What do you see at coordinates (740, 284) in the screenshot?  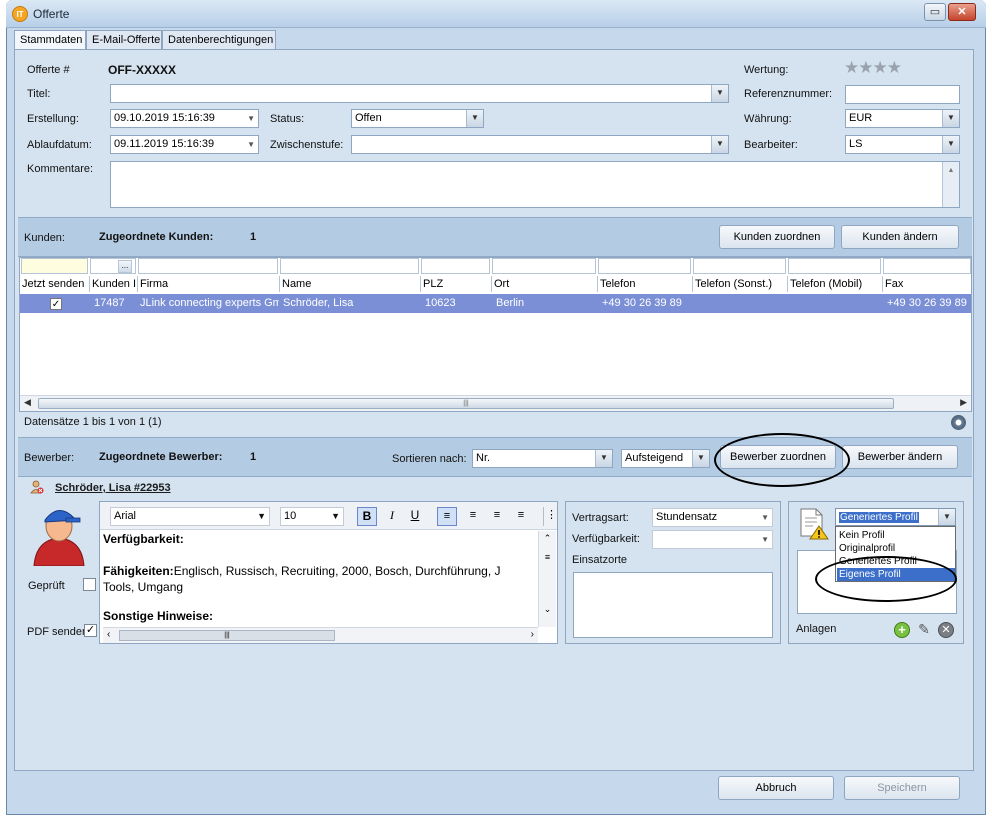 I see `column-header: Telefon (Sonst.)` at bounding box center [740, 284].